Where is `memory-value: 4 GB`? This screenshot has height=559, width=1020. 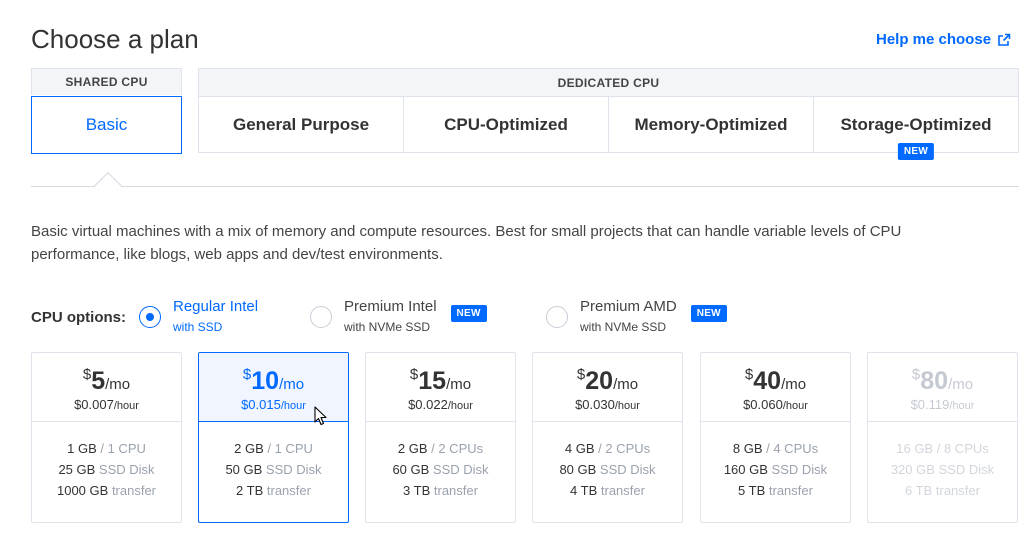 memory-value: 4 GB is located at coordinates (579, 448).